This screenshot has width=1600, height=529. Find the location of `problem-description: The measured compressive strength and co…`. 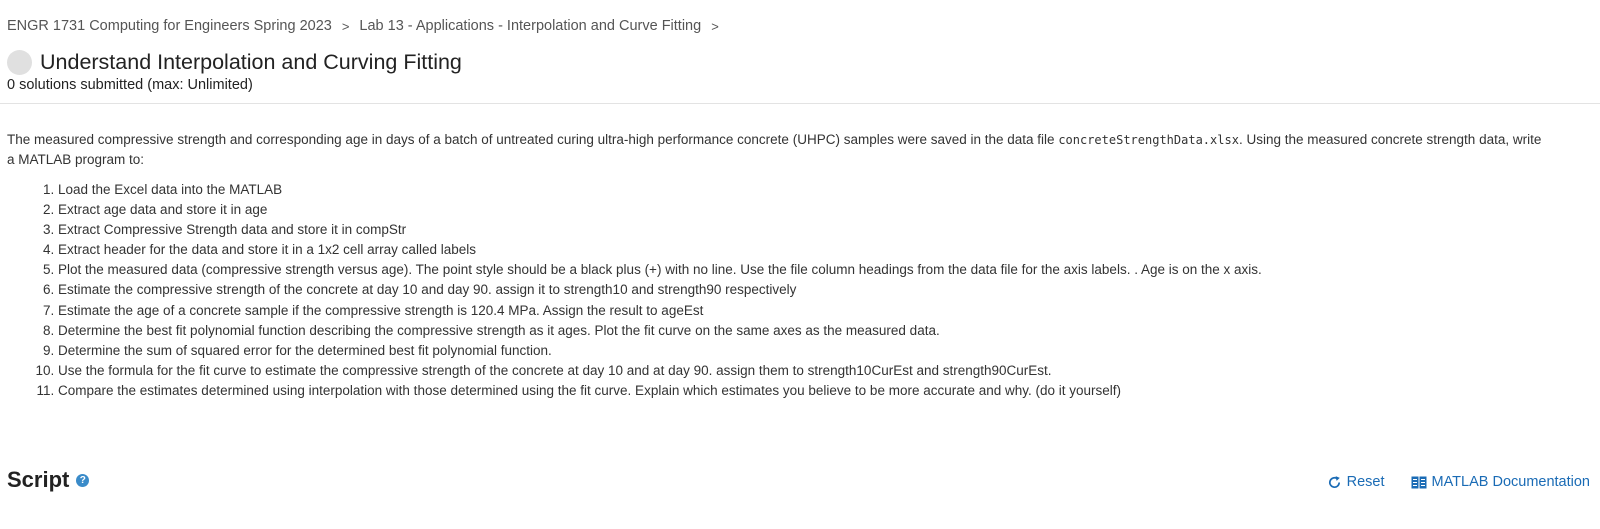

problem-description: The measured compressive strength and co… is located at coordinates (777, 150).